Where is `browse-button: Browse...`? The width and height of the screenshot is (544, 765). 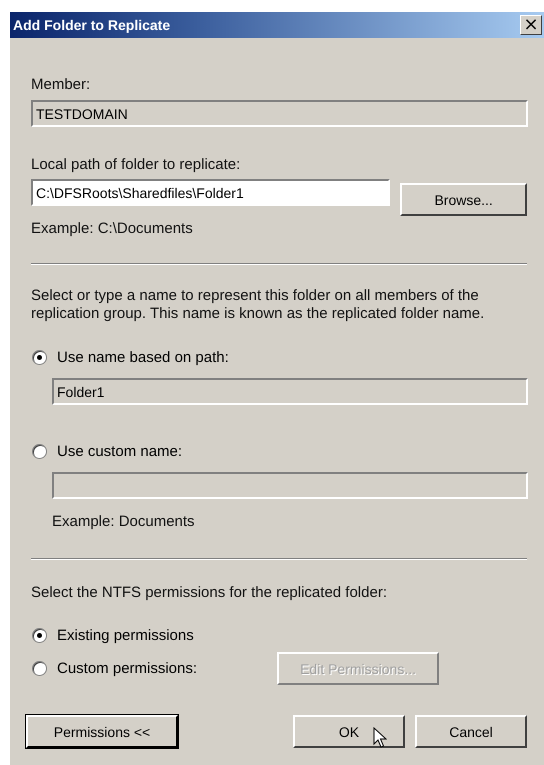
browse-button: Browse... is located at coordinates (463, 199).